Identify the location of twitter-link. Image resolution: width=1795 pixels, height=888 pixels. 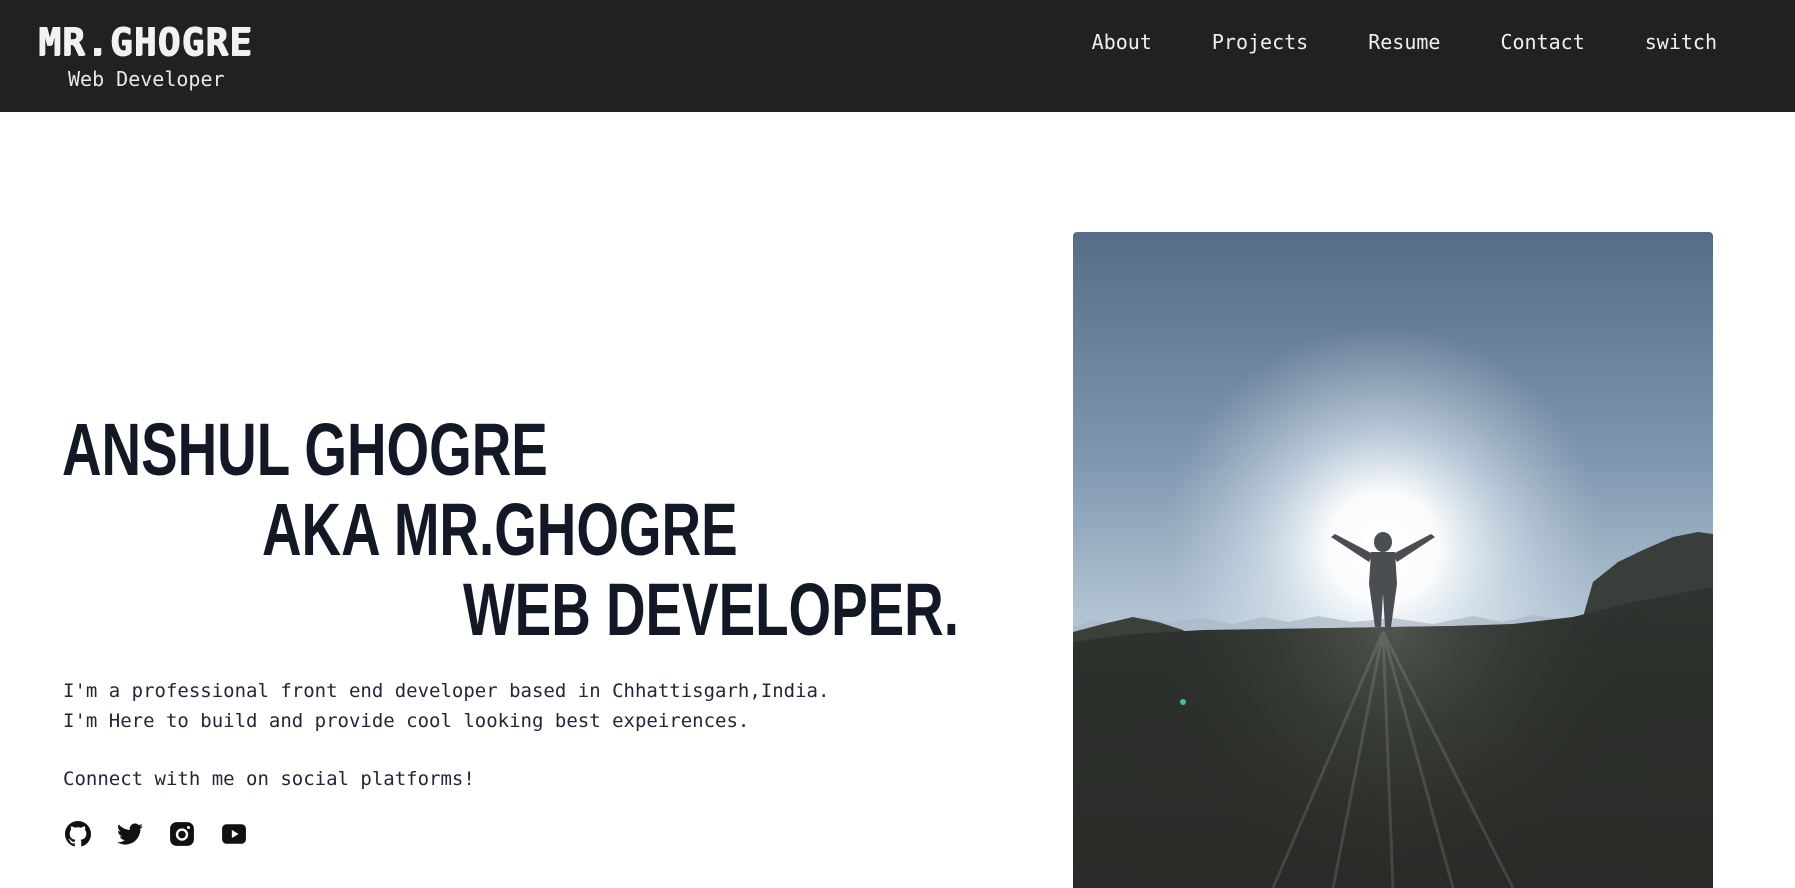
(130, 834).